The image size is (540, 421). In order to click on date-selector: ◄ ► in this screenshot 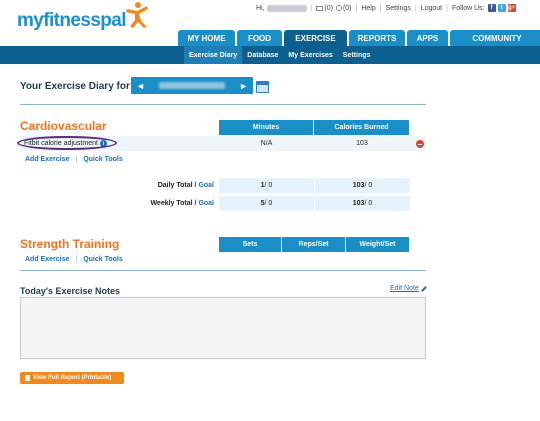, I will do `click(192, 85)`.